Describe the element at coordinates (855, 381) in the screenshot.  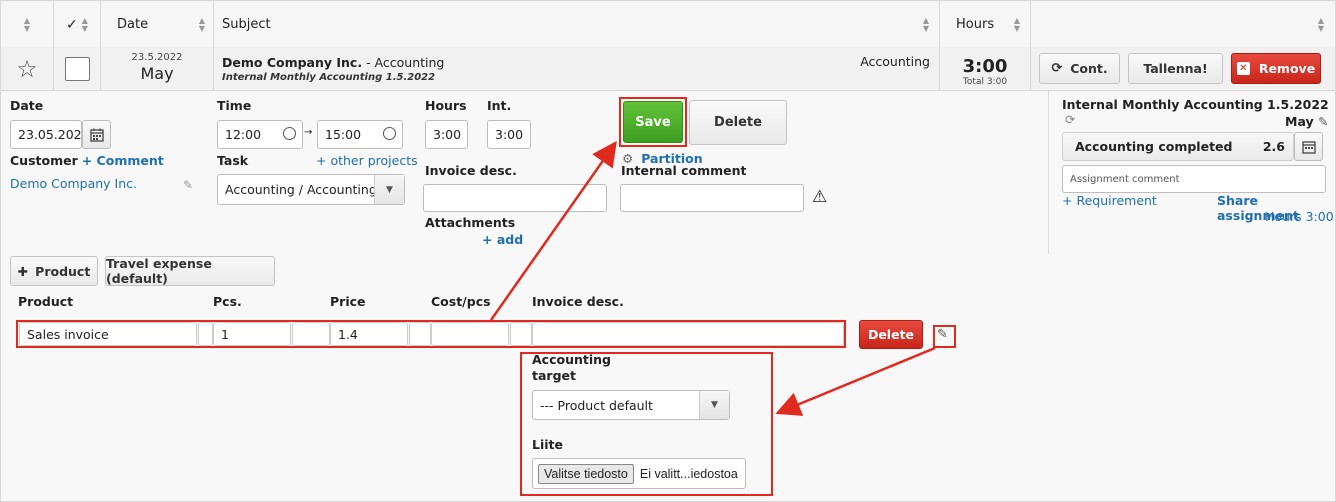
I see `arrow-to-details` at that location.